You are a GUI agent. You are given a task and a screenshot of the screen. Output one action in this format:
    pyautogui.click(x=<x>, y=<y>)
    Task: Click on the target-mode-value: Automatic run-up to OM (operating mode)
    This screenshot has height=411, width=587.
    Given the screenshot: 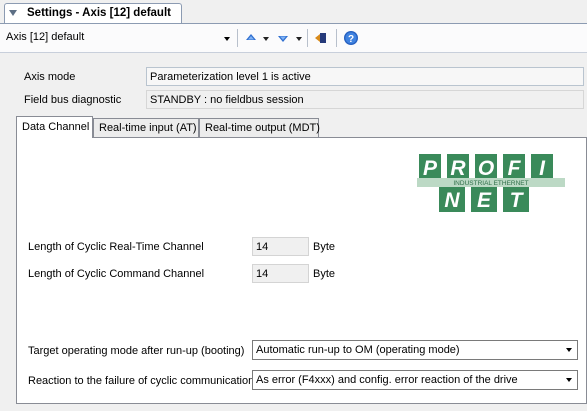 What is the action you would take?
    pyautogui.click(x=358, y=350)
    